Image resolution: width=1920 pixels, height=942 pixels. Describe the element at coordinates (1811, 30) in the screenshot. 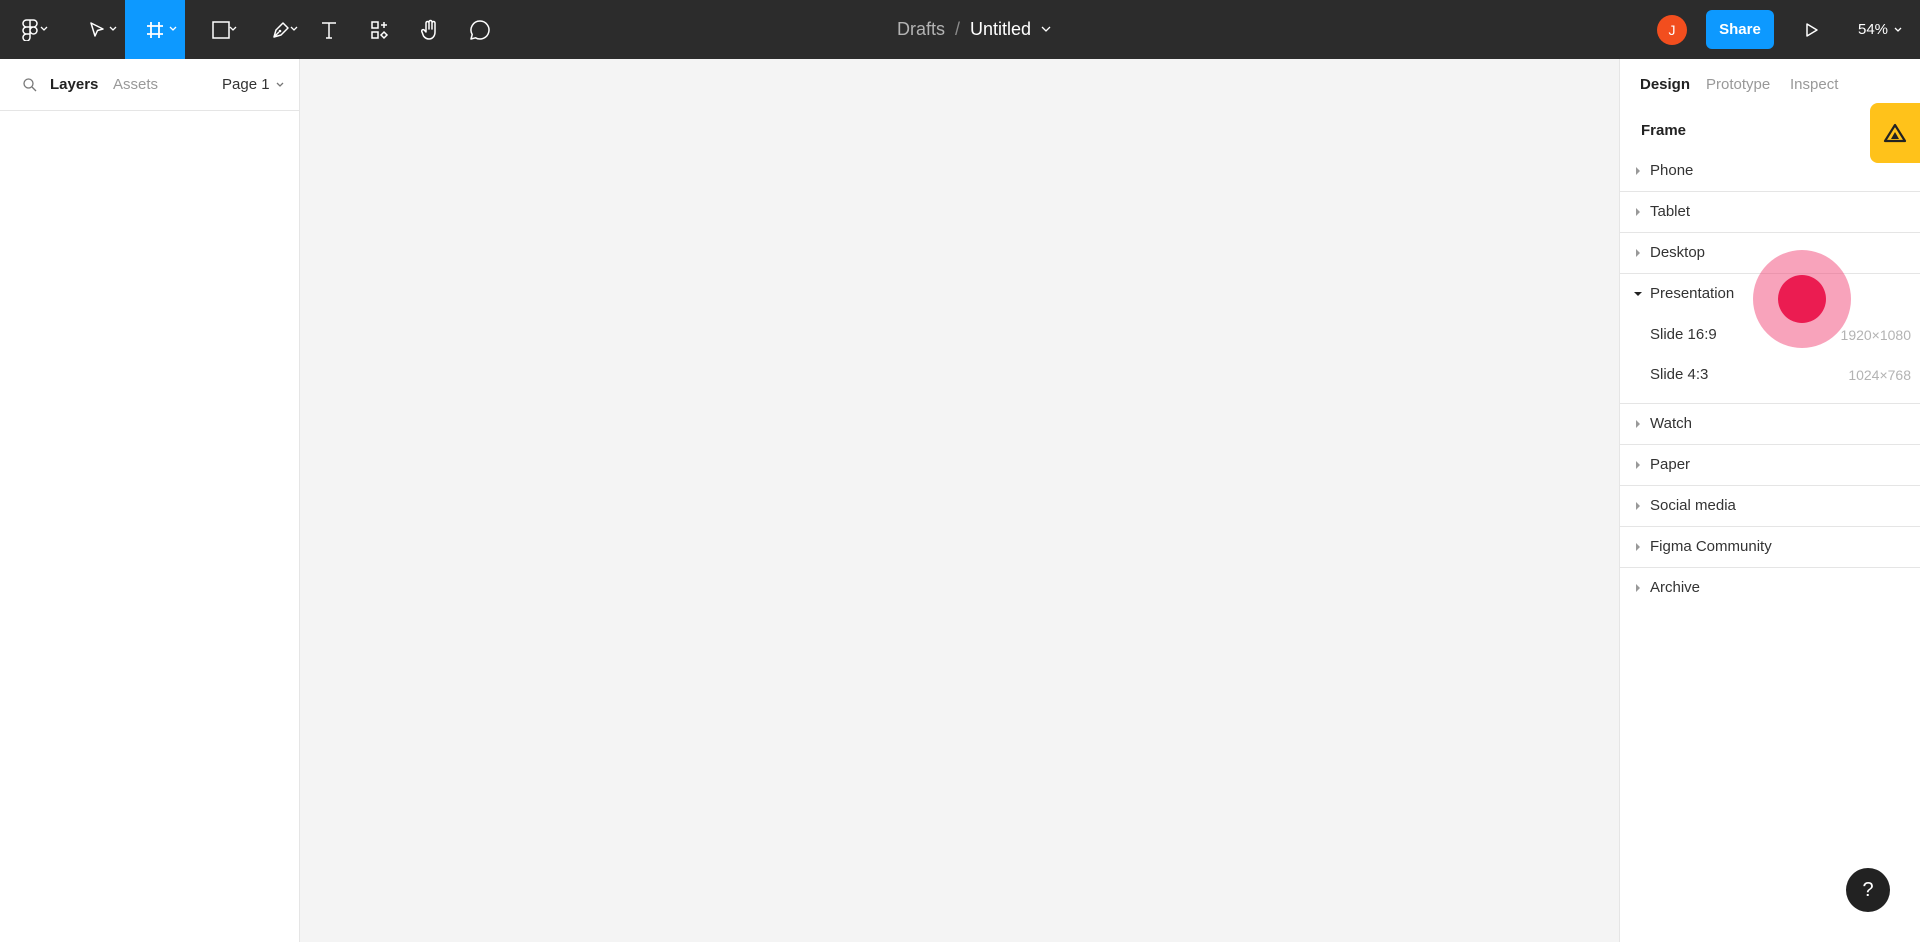

I see `present-play-icon` at that location.